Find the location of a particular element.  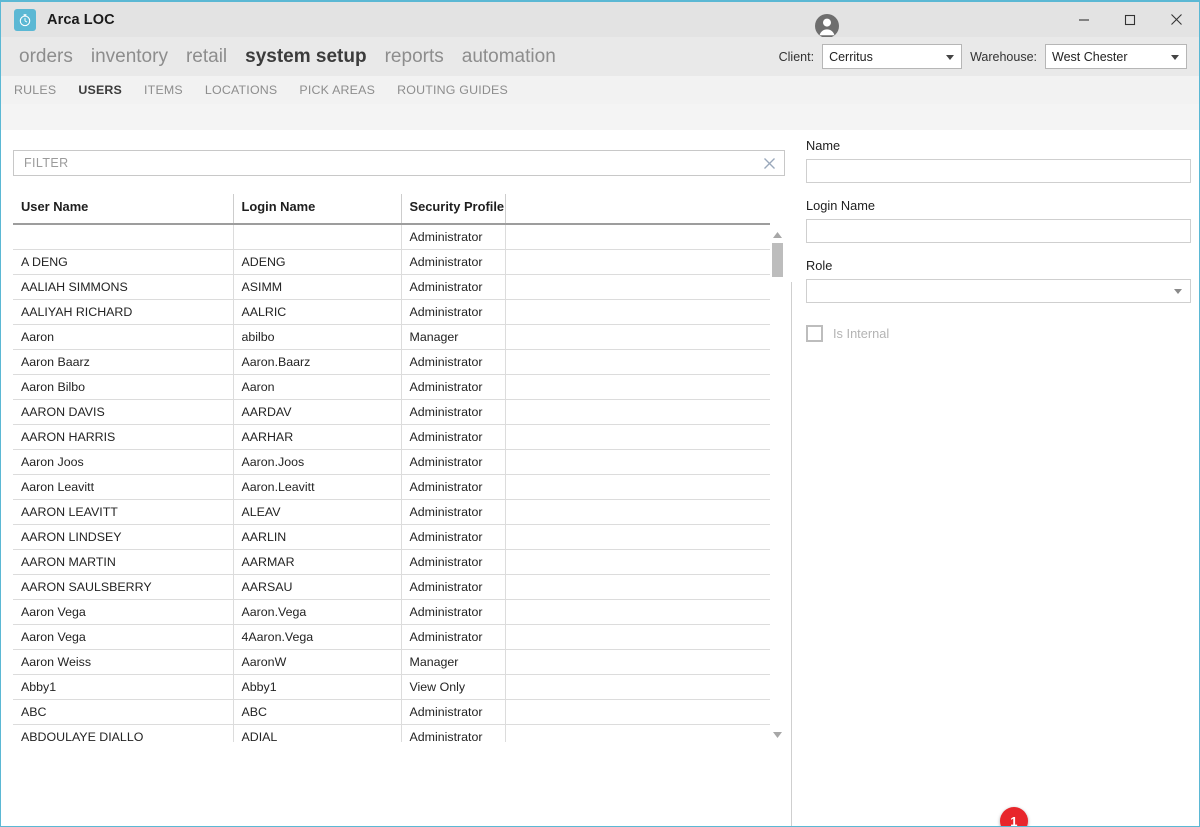

nav-item-inventory: inventory is located at coordinates (129, 57).